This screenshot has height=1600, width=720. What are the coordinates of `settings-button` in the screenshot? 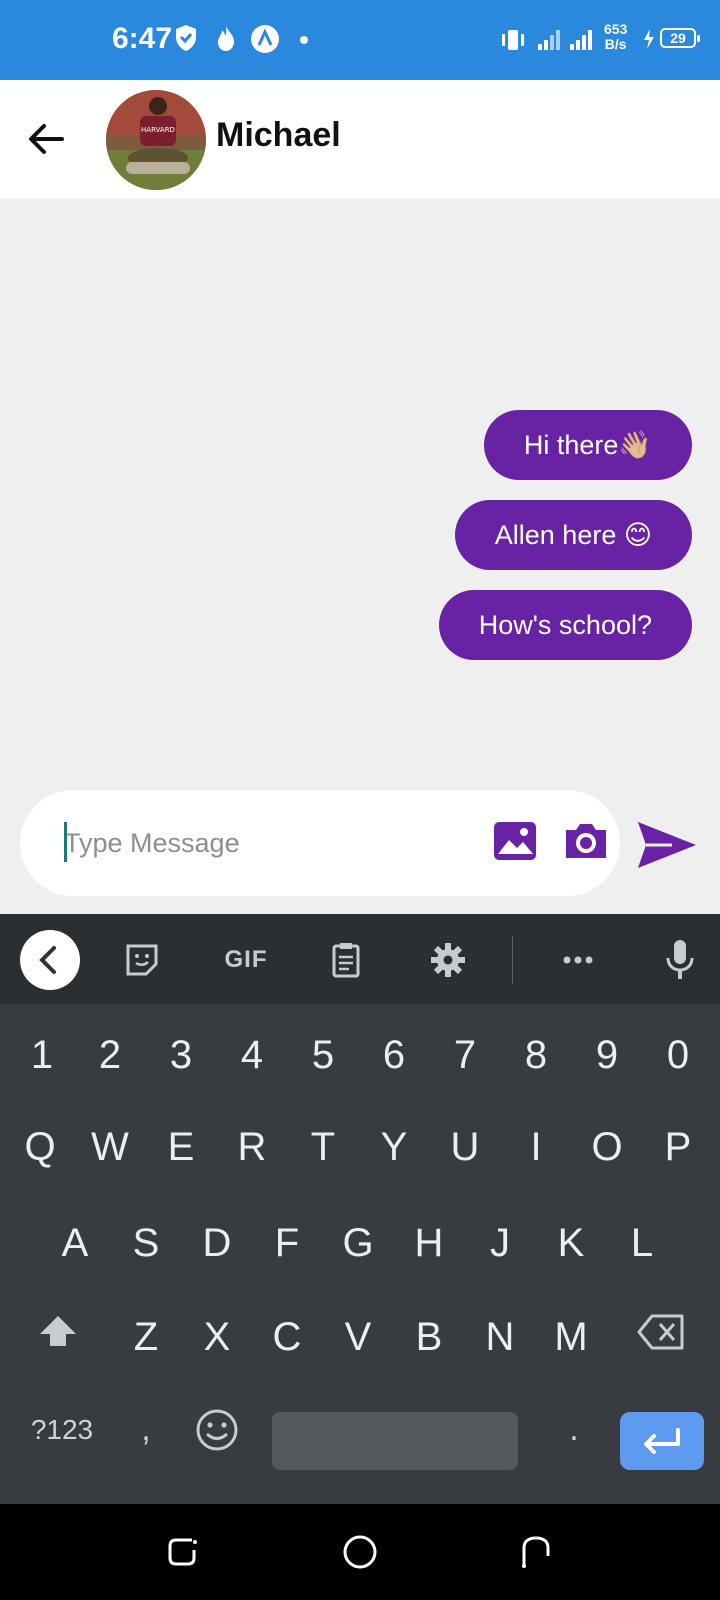 It's located at (448, 960).